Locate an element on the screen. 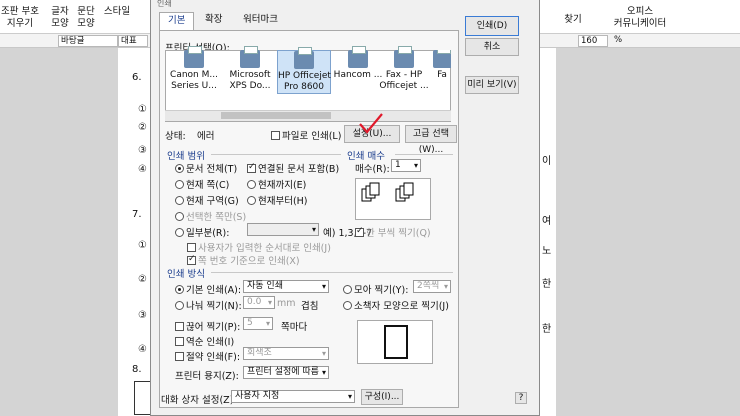 The height and width of the screenshot is (416, 740). page-number-basis-checkbox: 쪽 번호 기준으로 인쇄(X) is located at coordinates (243, 260).